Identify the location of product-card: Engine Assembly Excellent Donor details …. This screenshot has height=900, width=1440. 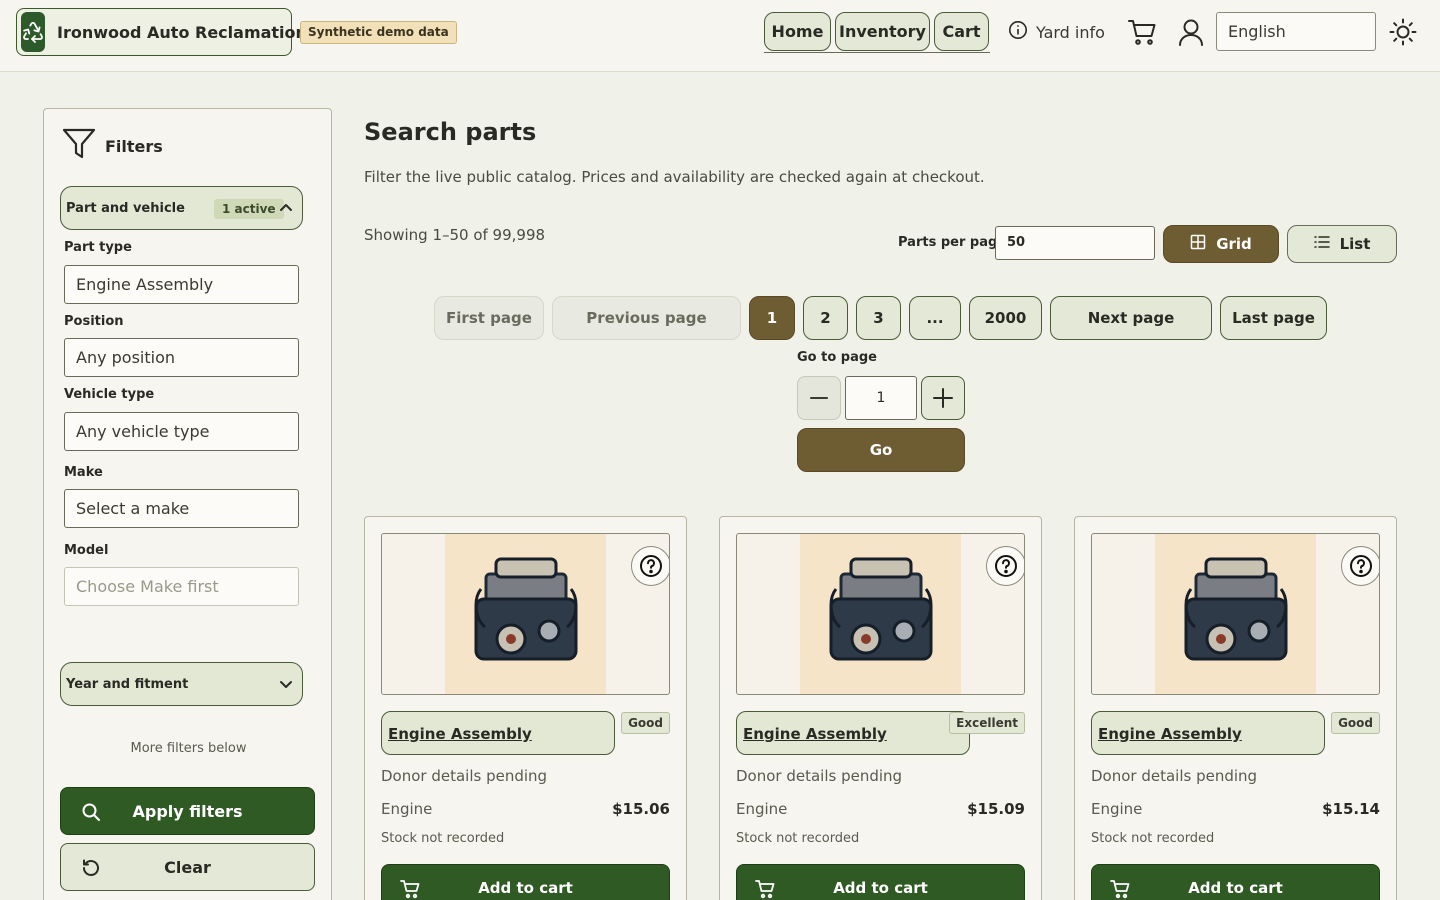
(880, 708).